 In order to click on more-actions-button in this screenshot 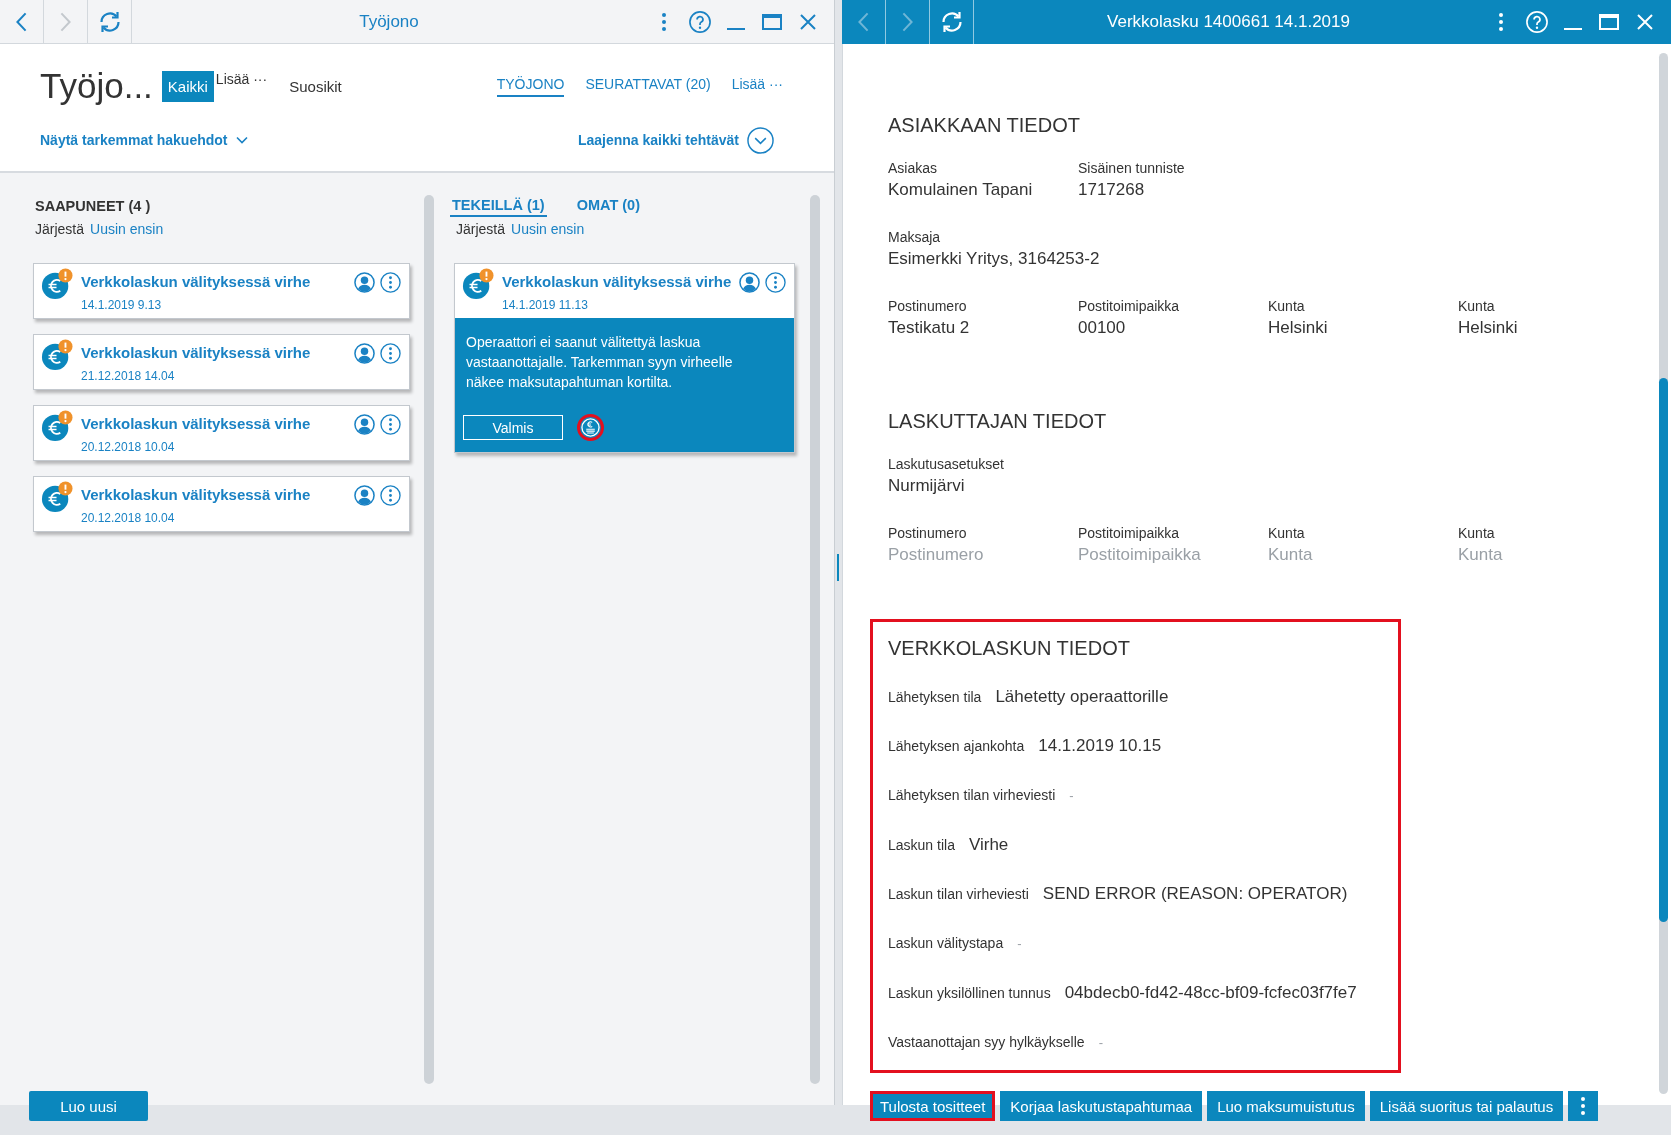, I will do `click(1583, 1106)`.